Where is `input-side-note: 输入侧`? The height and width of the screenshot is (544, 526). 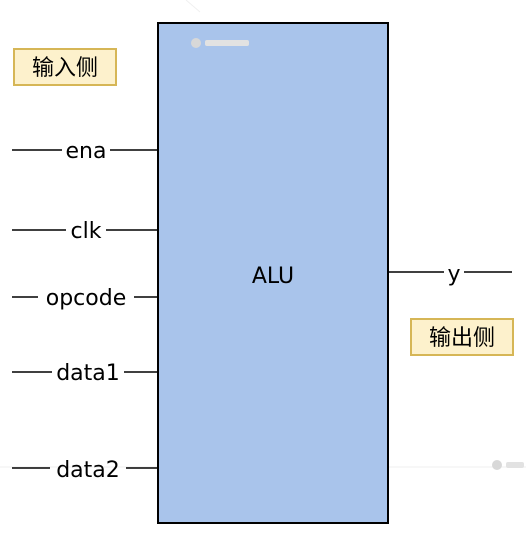
input-side-note: 输入侧 is located at coordinates (65, 67).